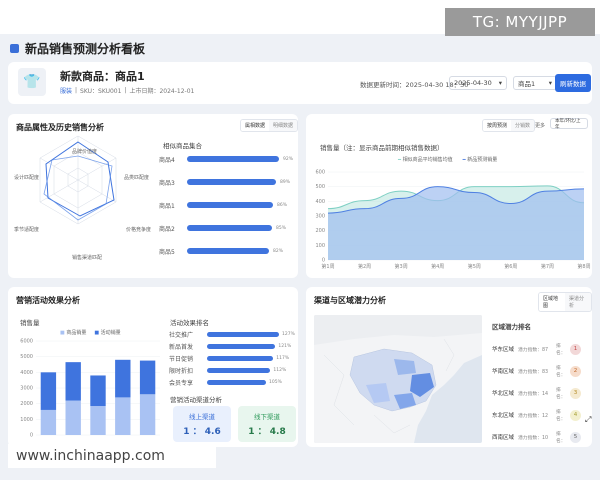 The height and width of the screenshot is (480, 600). What do you see at coordinates (575, 415) in the screenshot?
I see `region-rank-badge: 4` at bounding box center [575, 415].